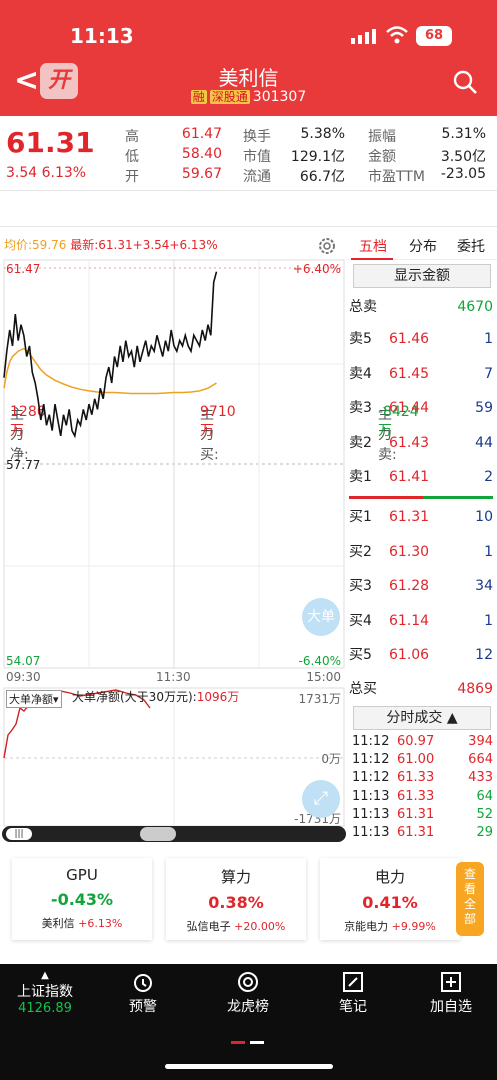 Image resolution: width=497 pixels, height=1080 pixels. I want to click on index-ticker: ▲ 上证指数 4126.89, so click(45, 993).